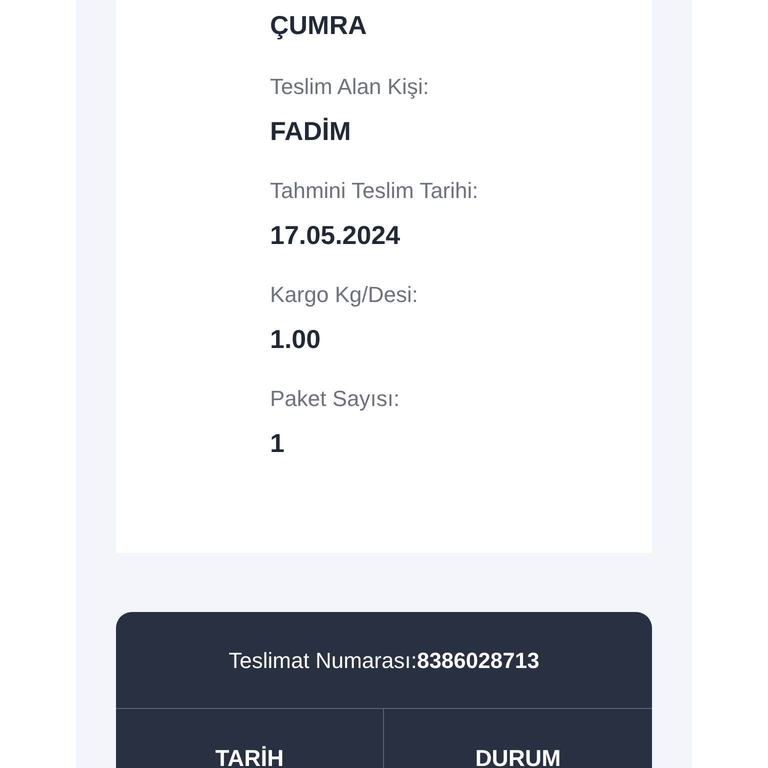 The height and width of the screenshot is (768, 768). Describe the element at coordinates (518, 756) in the screenshot. I see `column-header: DURUM` at that location.